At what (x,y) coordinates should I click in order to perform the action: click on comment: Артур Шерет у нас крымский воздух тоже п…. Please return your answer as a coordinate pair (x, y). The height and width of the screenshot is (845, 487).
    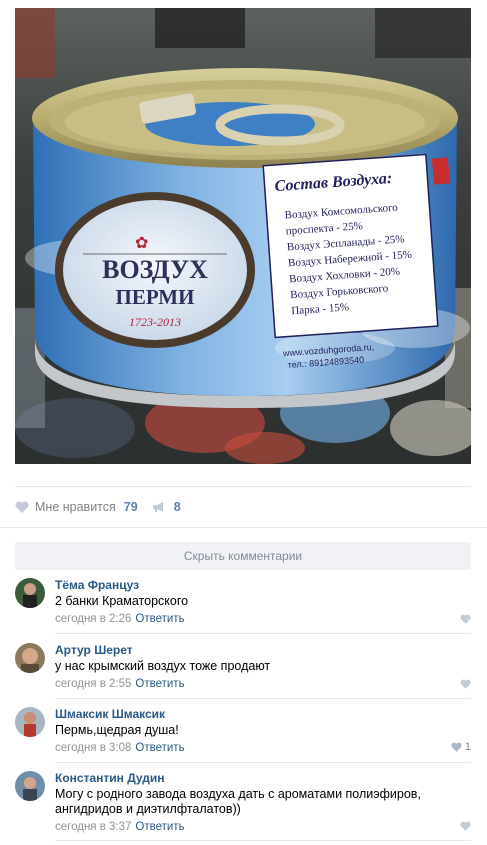
    Looking at the image, I should click on (243, 671).